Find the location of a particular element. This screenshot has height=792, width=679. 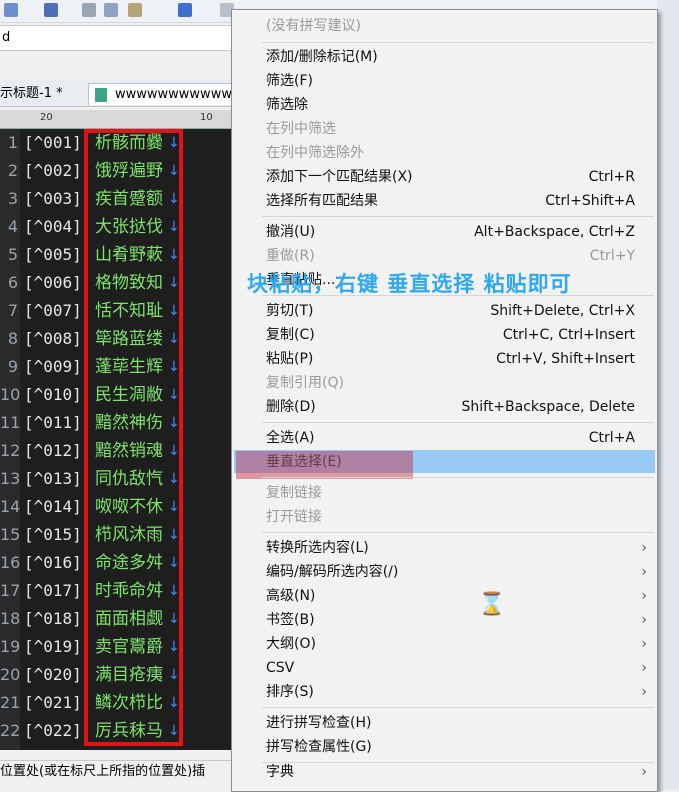

menu-item-open-link: 打开链接 is located at coordinates (294, 517).